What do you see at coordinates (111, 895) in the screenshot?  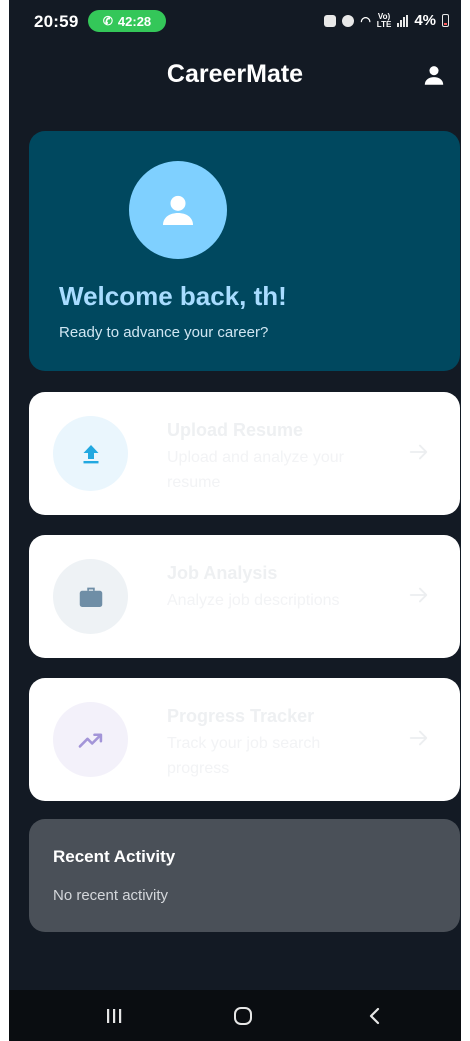 I see `recent-activity-empty: No recent activity` at bounding box center [111, 895].